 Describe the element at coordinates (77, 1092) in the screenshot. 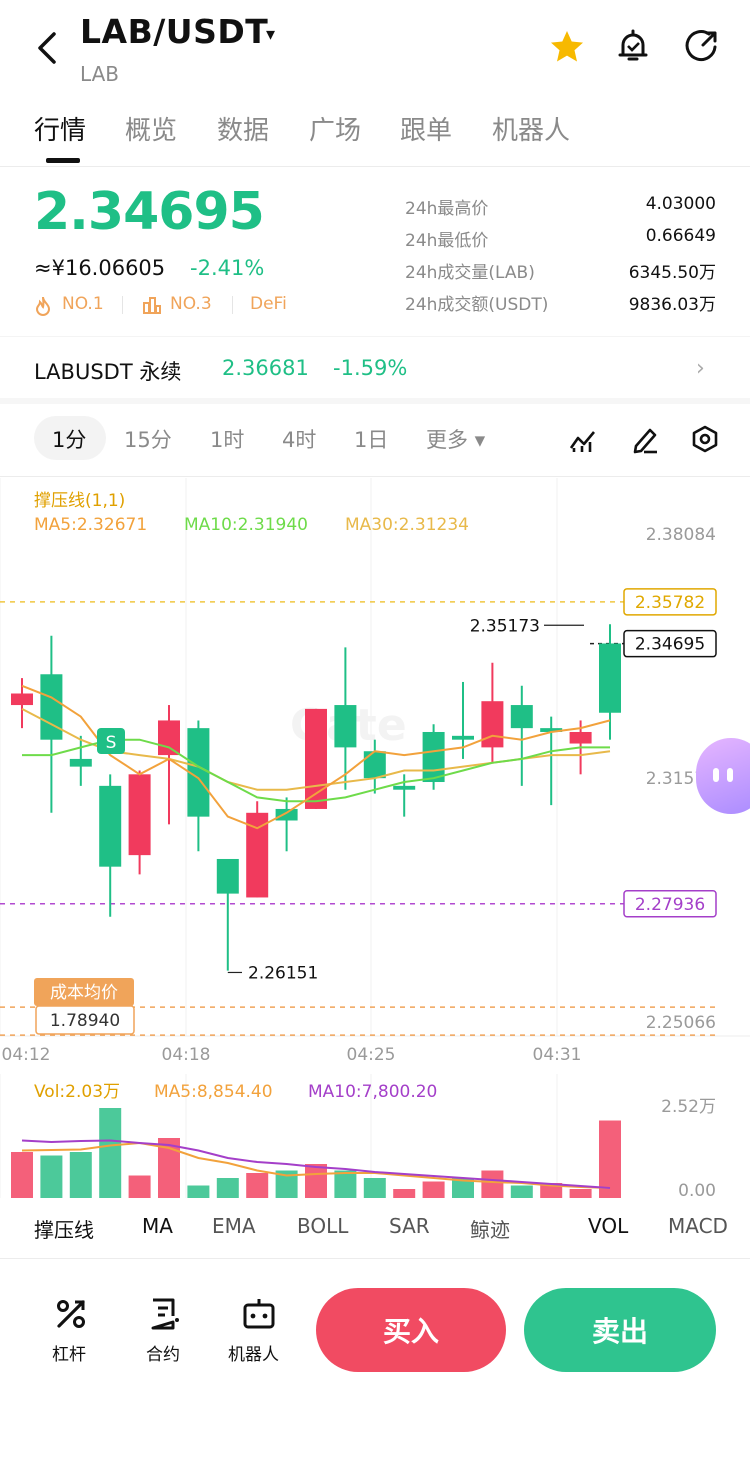

I see `vol-legend: Vol:2.03万` at that location.